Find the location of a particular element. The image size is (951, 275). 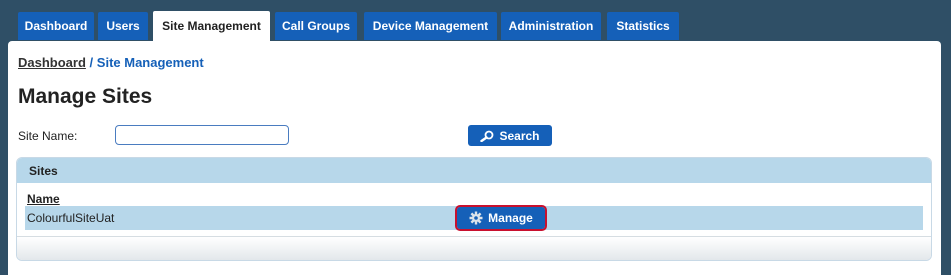

tab-users: Users is located at coordinates (123, 26).